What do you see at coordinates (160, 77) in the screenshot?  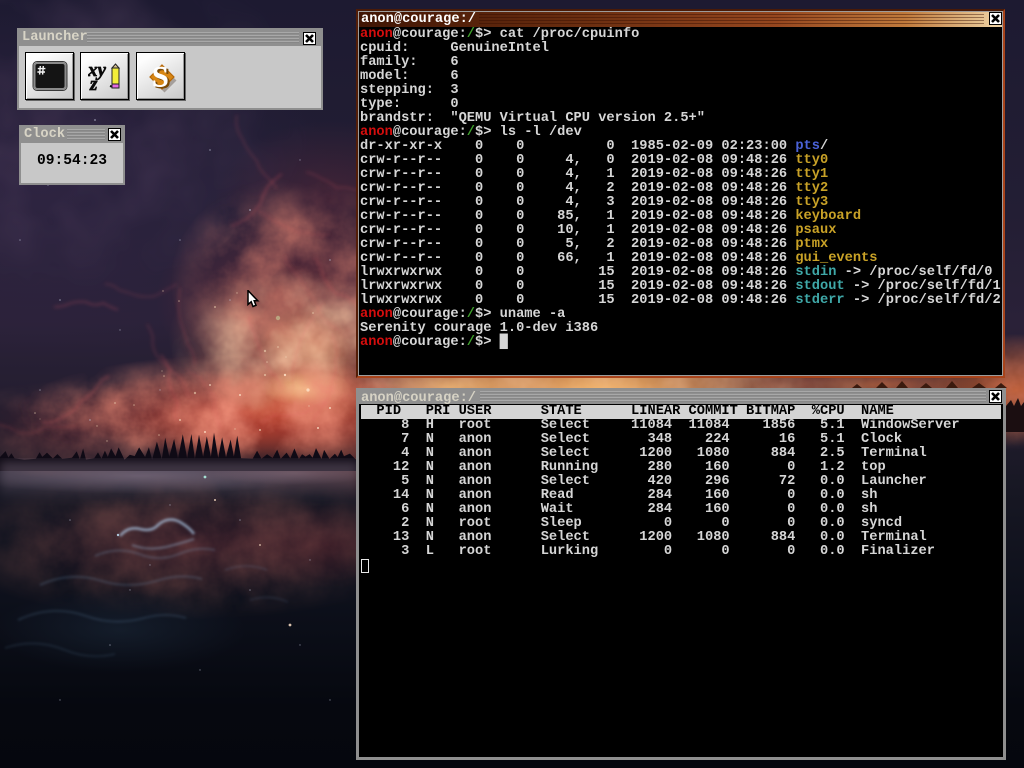 I see `svg-text: S` at bounding box center [160, 77].